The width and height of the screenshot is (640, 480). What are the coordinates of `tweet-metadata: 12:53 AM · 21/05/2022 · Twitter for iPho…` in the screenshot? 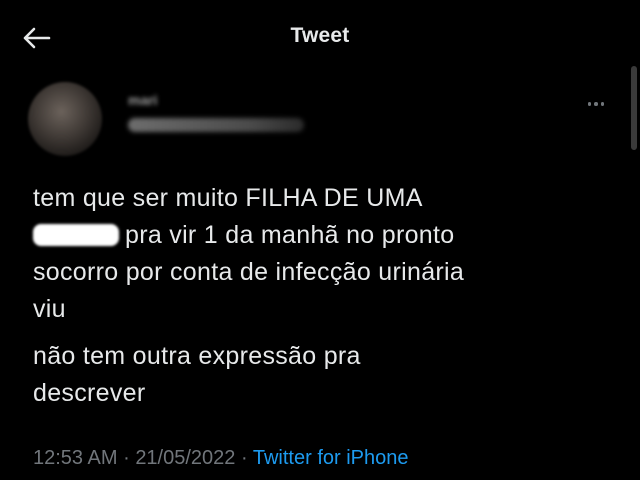 It's located at (220, 458).